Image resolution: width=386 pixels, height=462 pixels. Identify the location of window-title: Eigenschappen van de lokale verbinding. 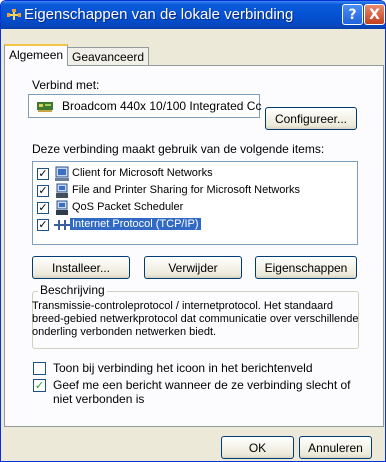
(159, 14).